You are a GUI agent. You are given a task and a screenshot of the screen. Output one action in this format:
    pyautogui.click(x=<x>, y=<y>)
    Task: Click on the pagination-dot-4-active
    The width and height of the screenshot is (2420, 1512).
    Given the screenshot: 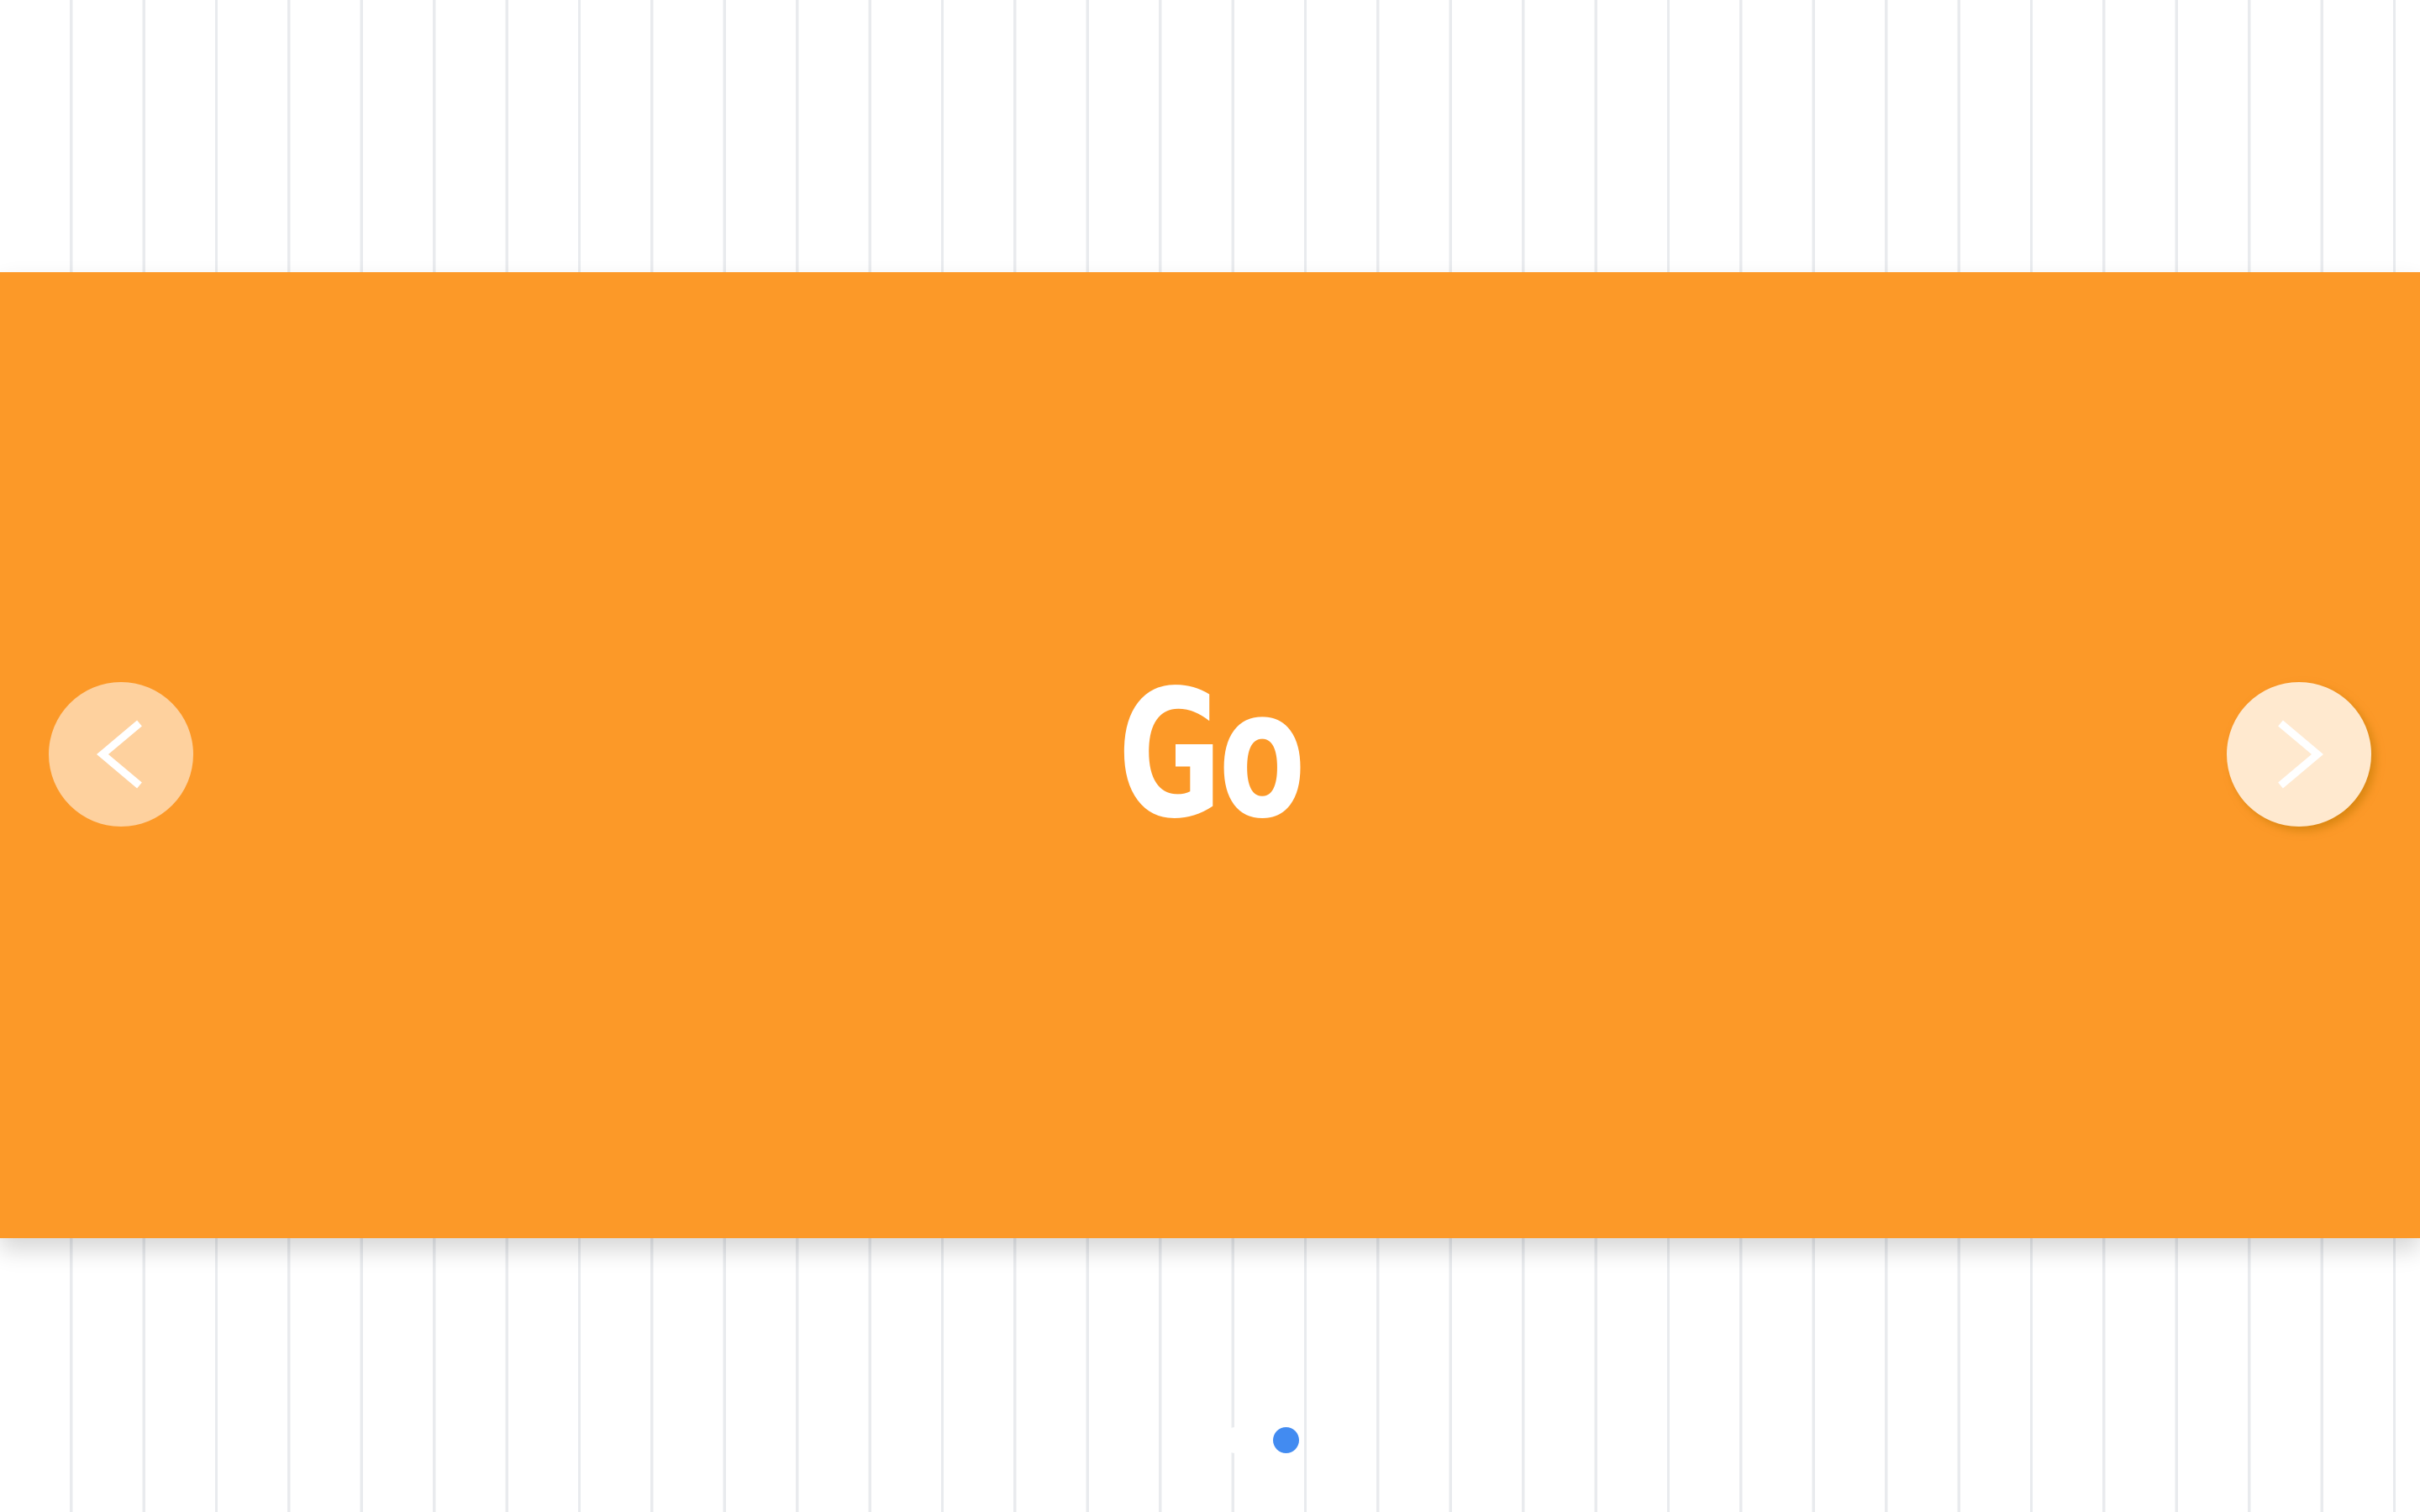 What is the action you would take?
    pyautogui.click(x=1286, y=1439)
    